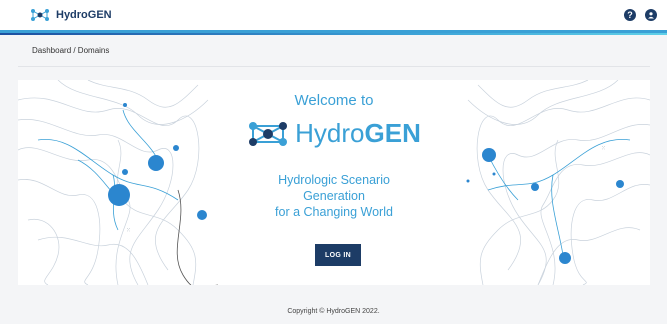 The height and width of the screenshot is (324, 667). Describe the element at coordinates (71, 50) in the screenshot. I see `breadcrumb: Dashboard / Domains` at that location.